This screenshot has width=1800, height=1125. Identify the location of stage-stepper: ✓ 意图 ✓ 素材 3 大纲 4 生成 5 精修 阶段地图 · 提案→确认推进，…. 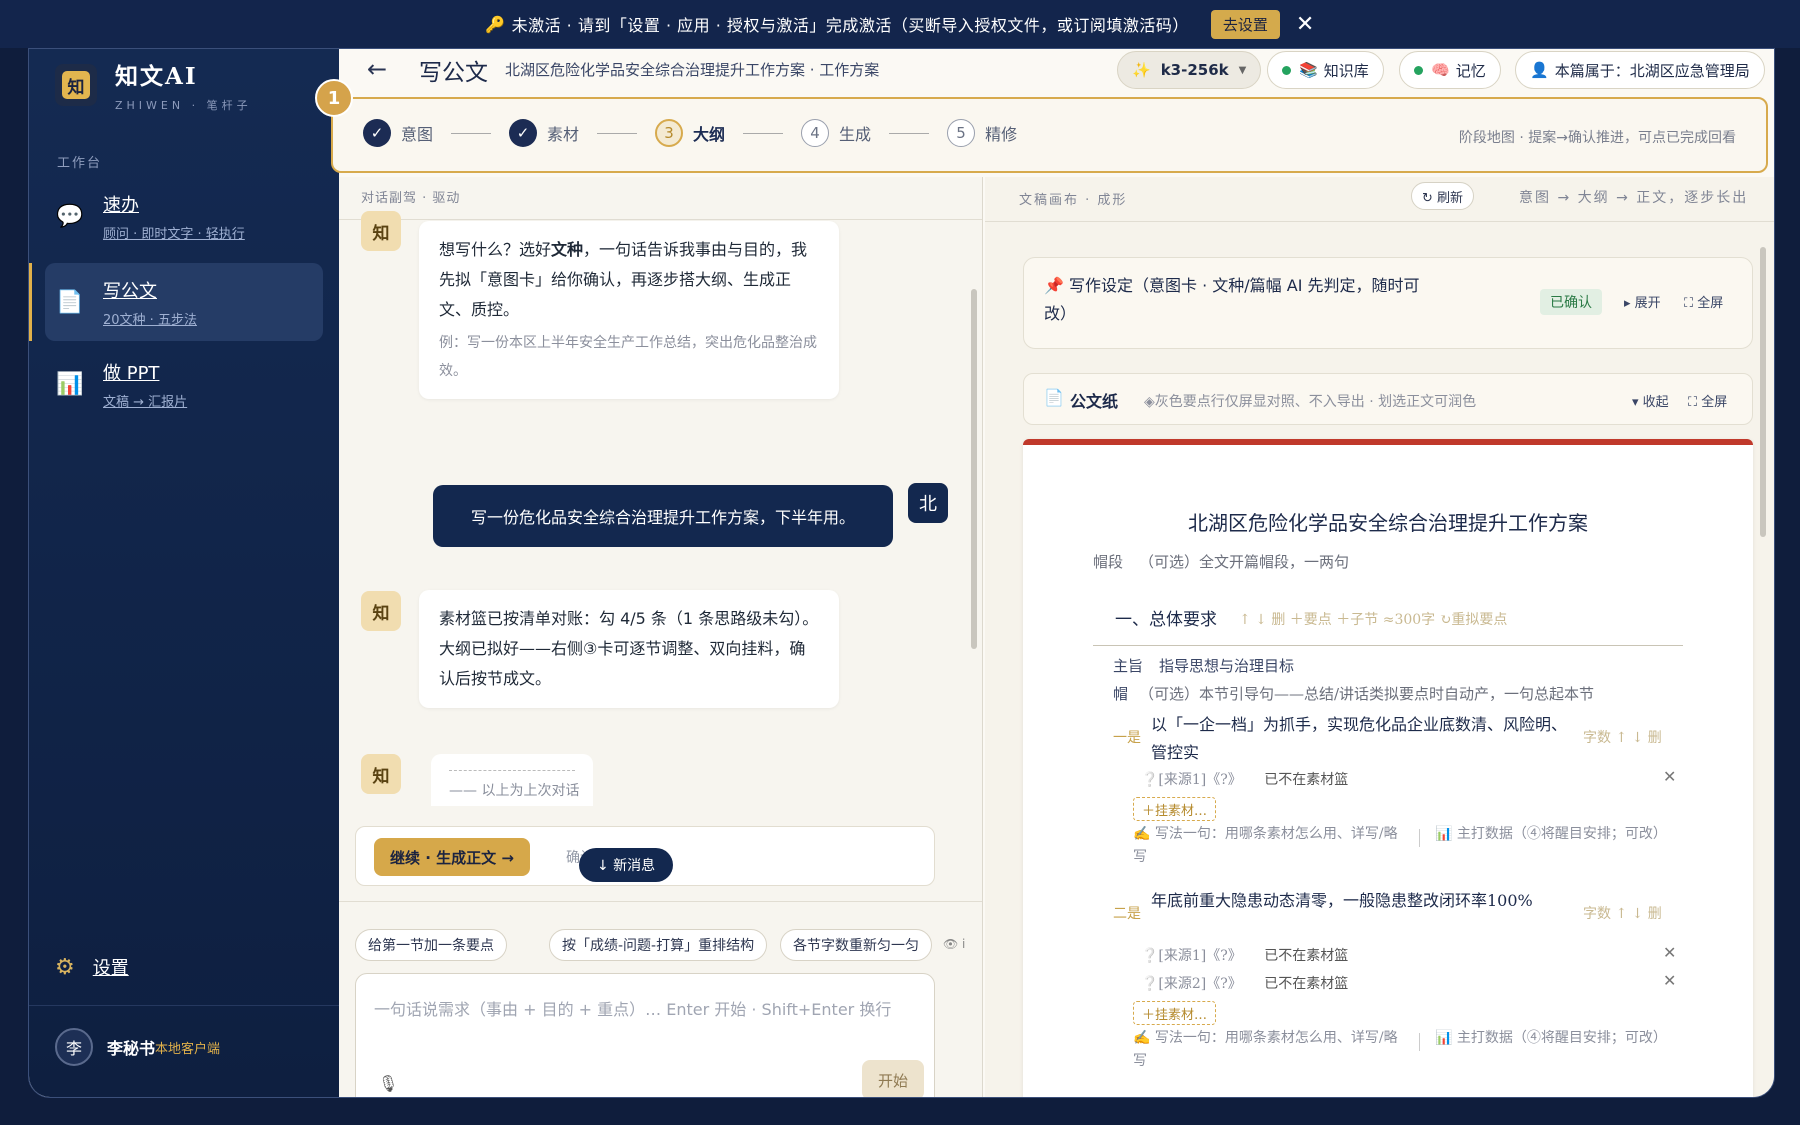
(1049, 135).